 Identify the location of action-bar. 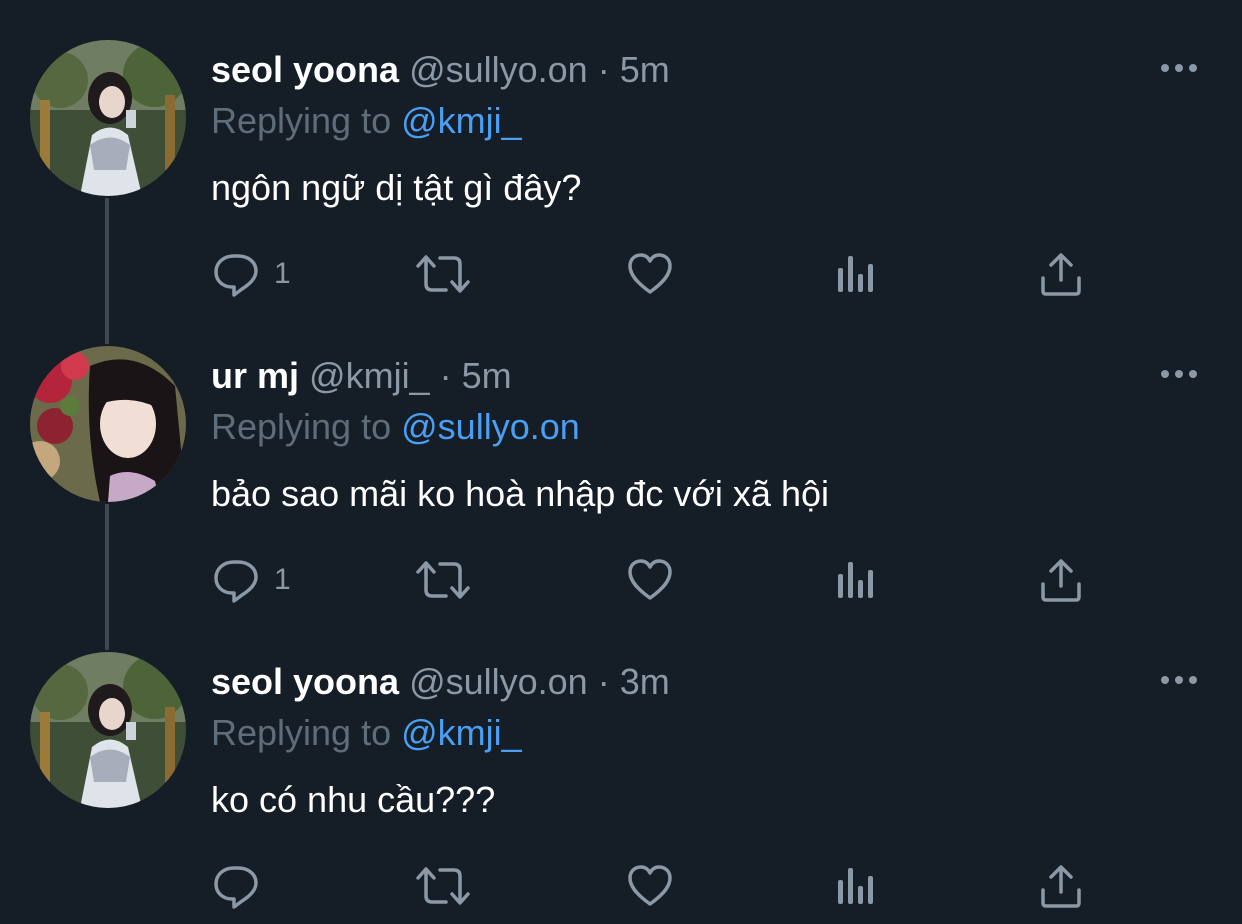
(621, 886).